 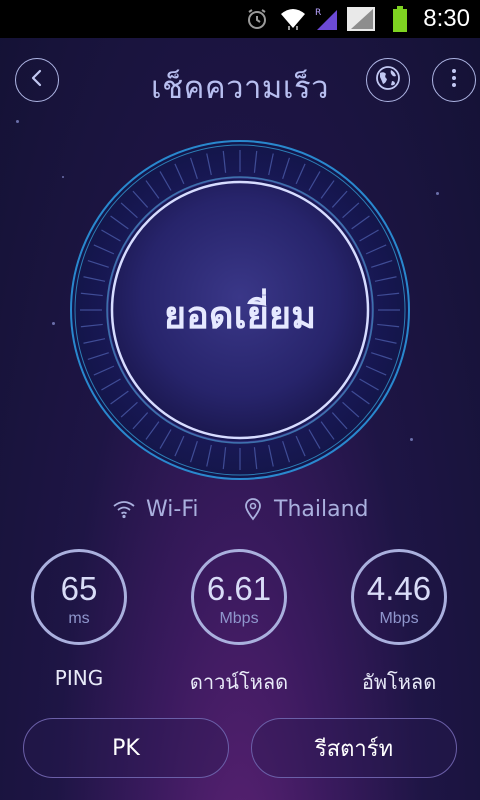 I want to click on globe-button, so click(x=388, y=80).